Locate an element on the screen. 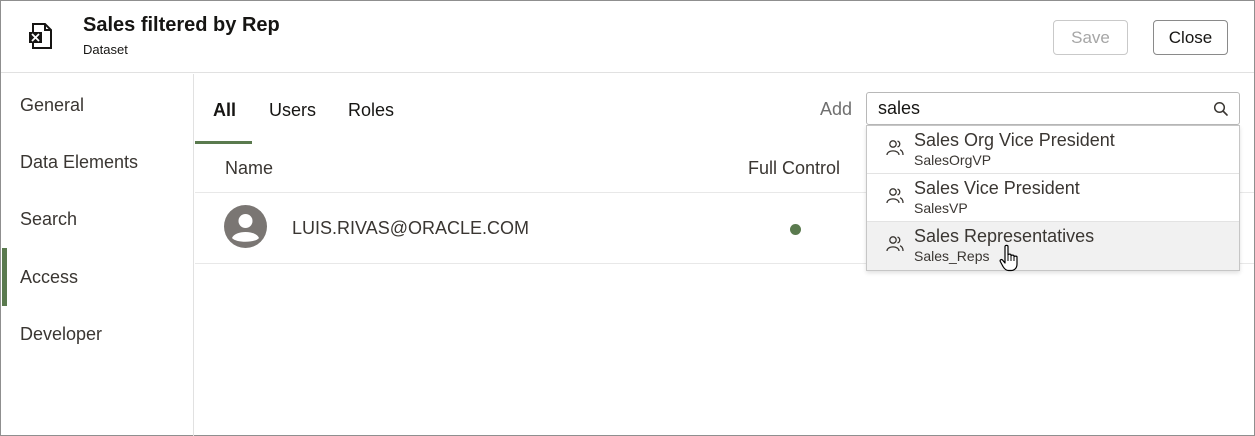 Image resolution: width=1255 pixels, height=436 pixels. hand-pointer-cursor-icon is located at coordinates (1008, 258).